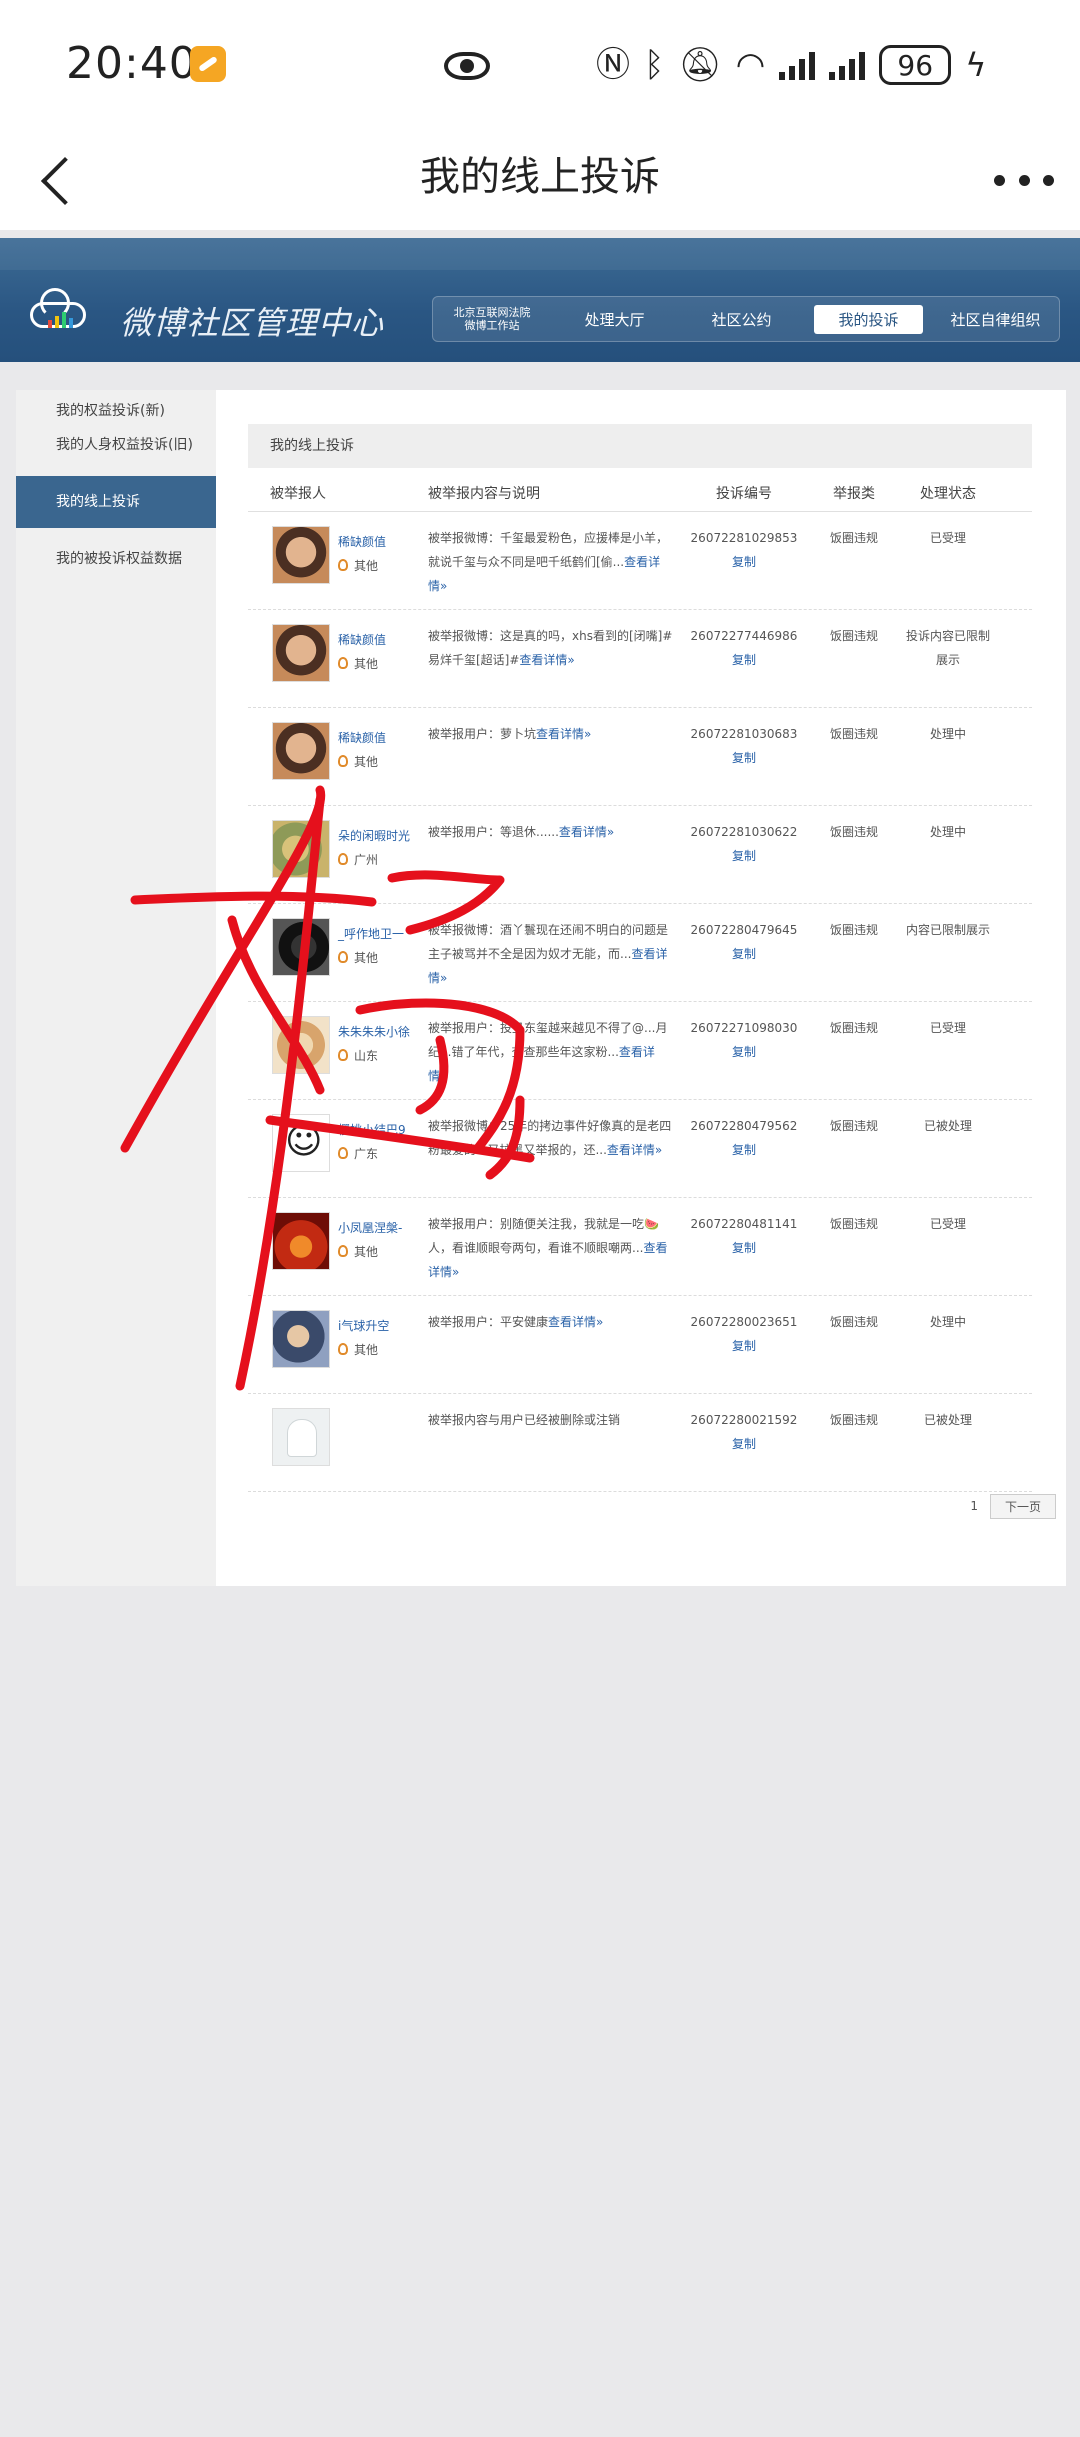  I want to click on charging-icon: ϟ, so click(976, 65).